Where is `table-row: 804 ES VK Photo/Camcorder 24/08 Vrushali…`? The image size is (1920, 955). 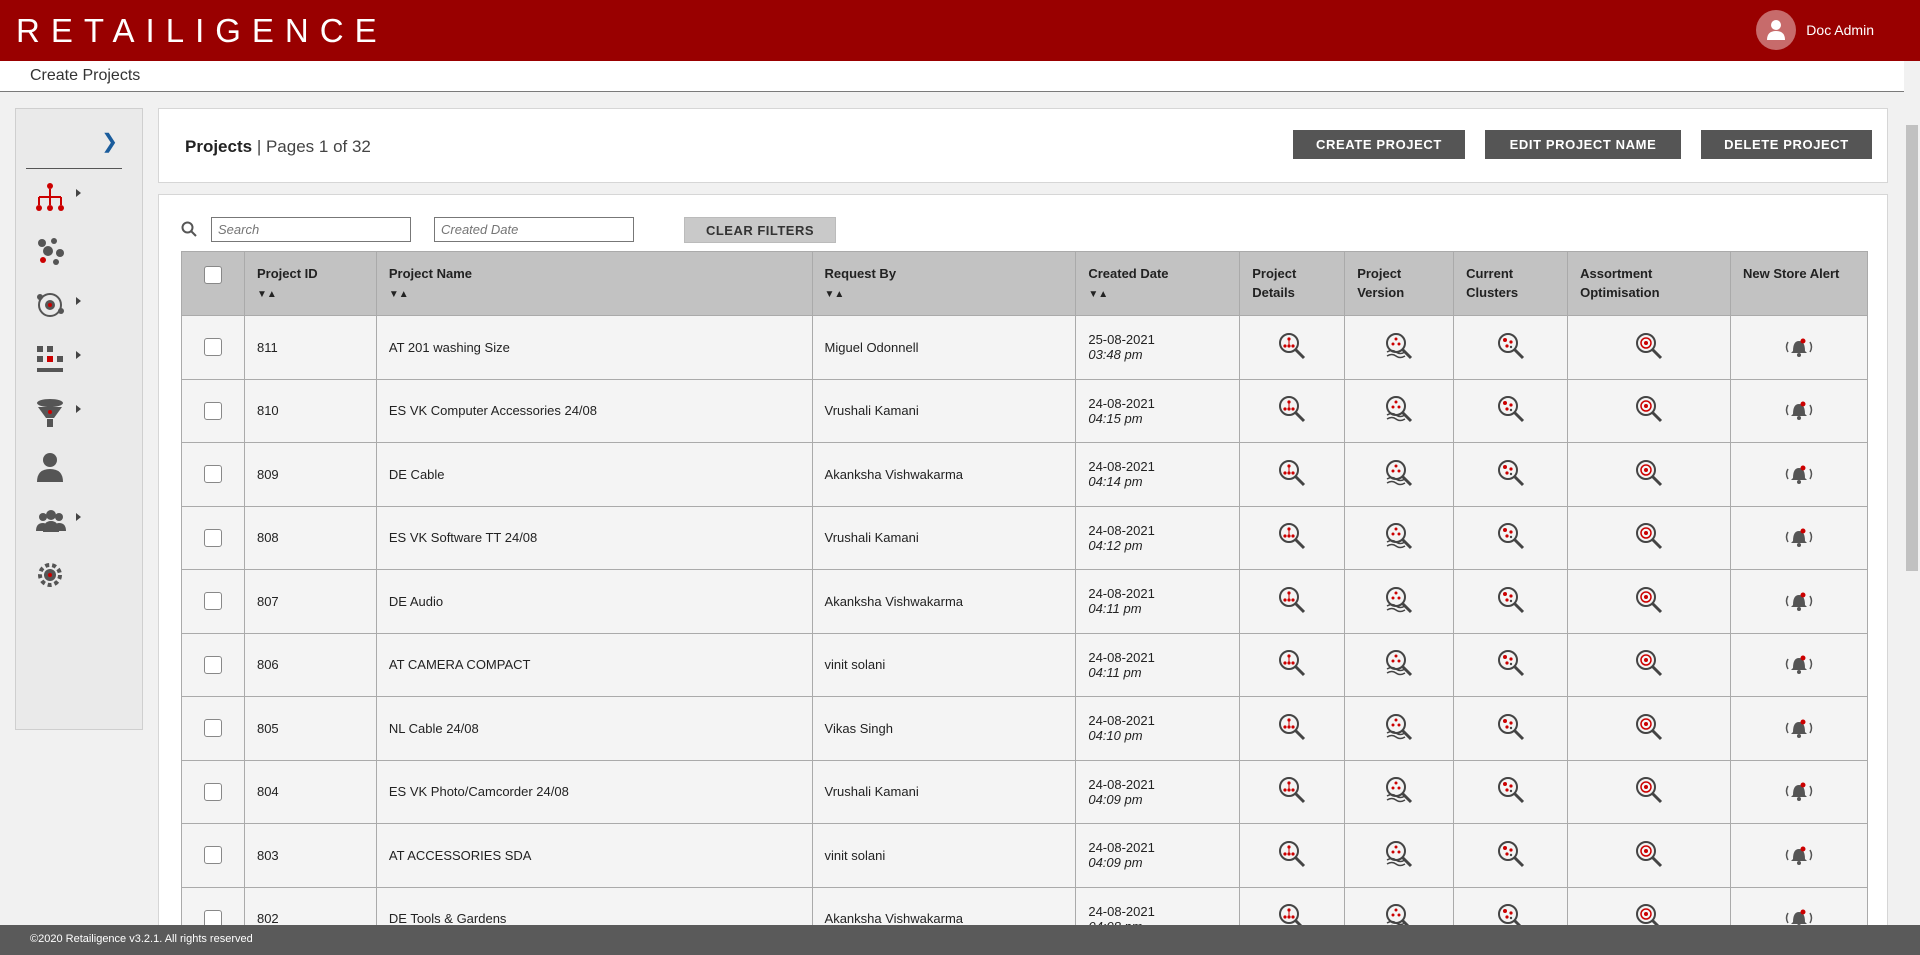 table-row: 804 ES VK Photo/Camcorder 24/08 Vrushali… is located at coordinates (1024, 791).